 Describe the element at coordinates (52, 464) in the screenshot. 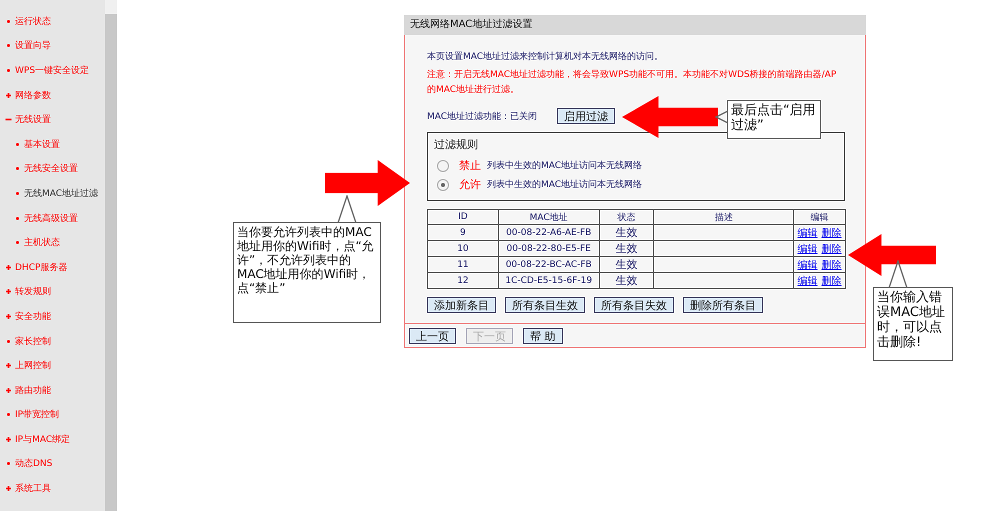

I see `menu-item: 动态DNS` at that location.